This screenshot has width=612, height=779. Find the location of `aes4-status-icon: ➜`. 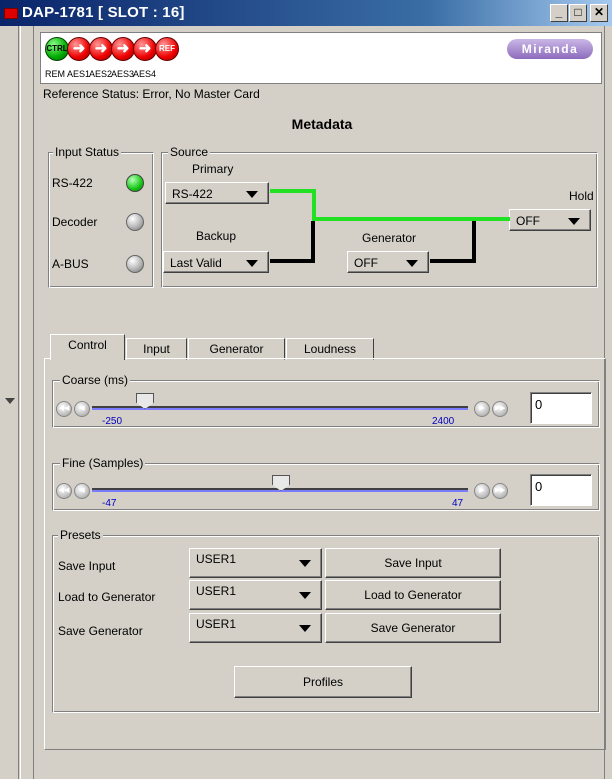

aes4-status-icon: ➜ is located at coordinates (145, 49).